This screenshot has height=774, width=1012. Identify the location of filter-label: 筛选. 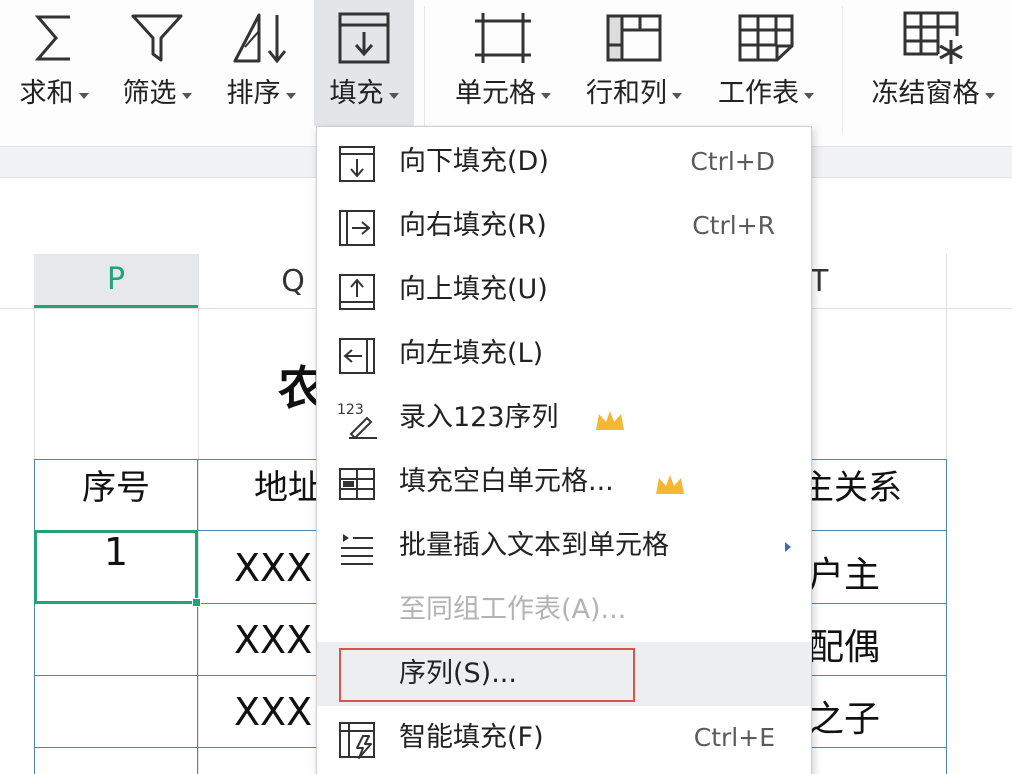
(149, 93).